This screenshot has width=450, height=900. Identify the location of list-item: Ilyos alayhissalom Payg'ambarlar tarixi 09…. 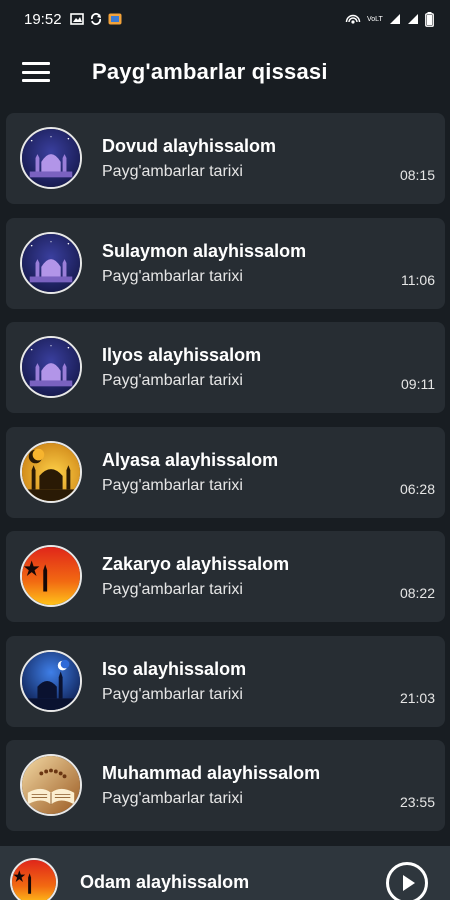
(225, 367).